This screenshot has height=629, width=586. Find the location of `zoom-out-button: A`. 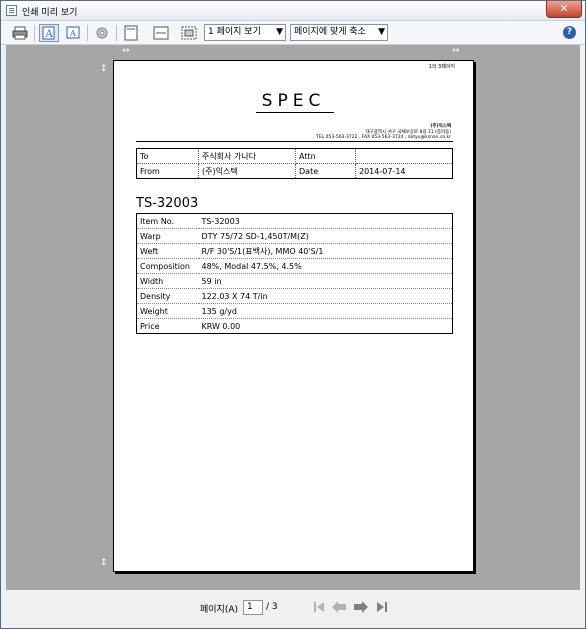

zoom-out-button: A is located at coordinates (73, 33).